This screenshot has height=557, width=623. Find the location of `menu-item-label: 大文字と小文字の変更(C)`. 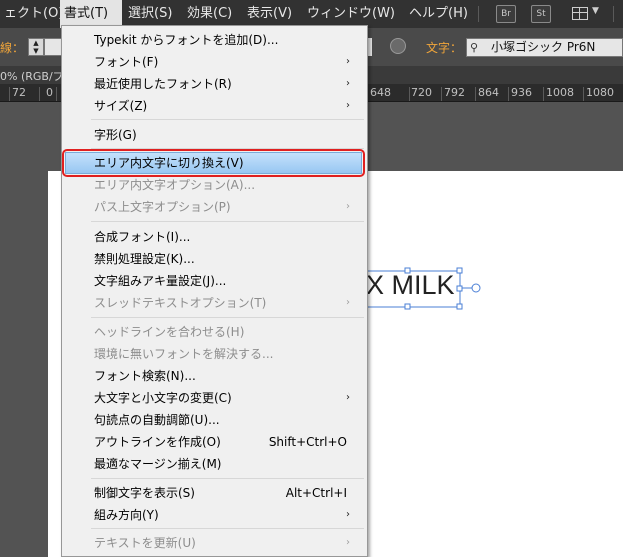

menu-item-label: 大文字と小文字の変更(C) is located at coordinates (163, 398).